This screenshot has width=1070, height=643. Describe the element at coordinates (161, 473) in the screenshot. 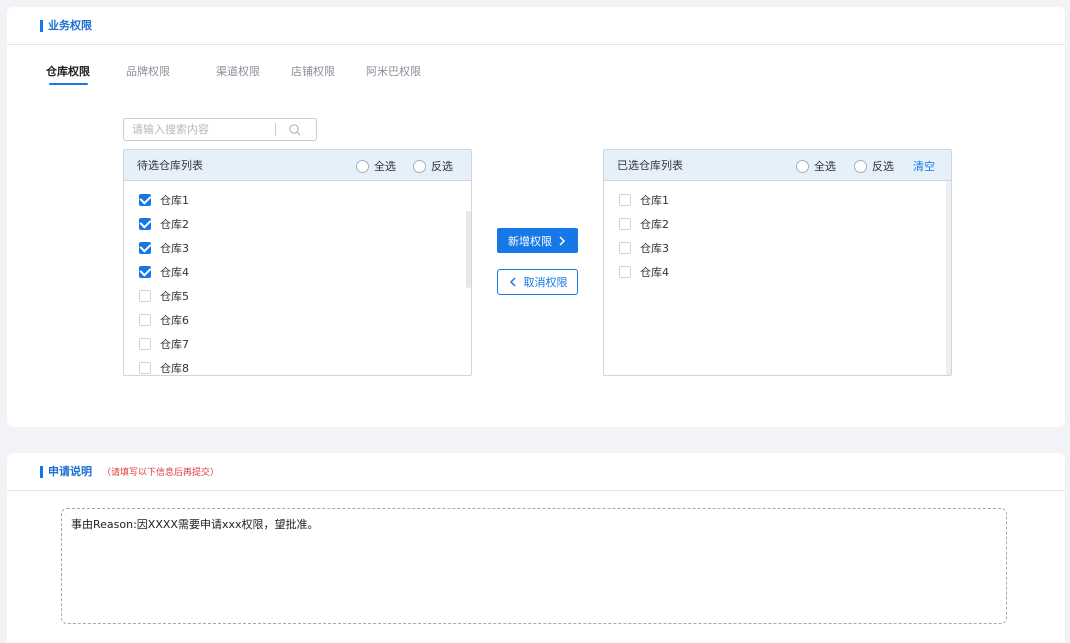

I see `application-hint: （请填写以下信息后再提交）` at that location.